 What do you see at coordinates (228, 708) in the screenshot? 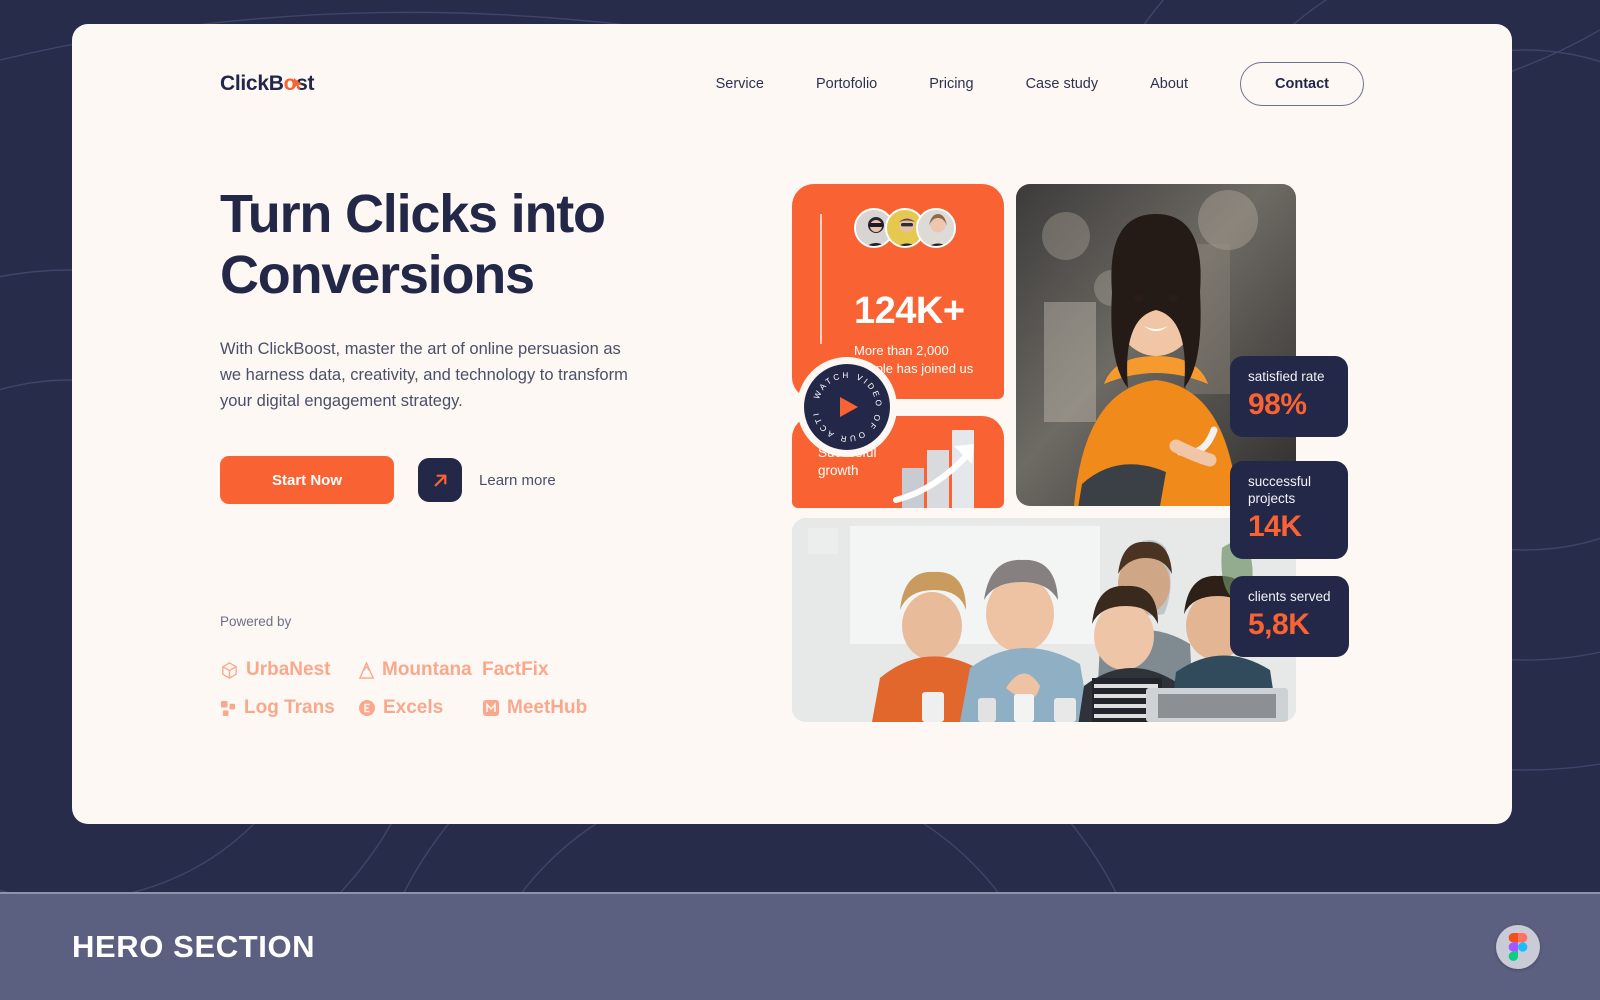
I see `boxes-icon` at bounding box center [228, 708].